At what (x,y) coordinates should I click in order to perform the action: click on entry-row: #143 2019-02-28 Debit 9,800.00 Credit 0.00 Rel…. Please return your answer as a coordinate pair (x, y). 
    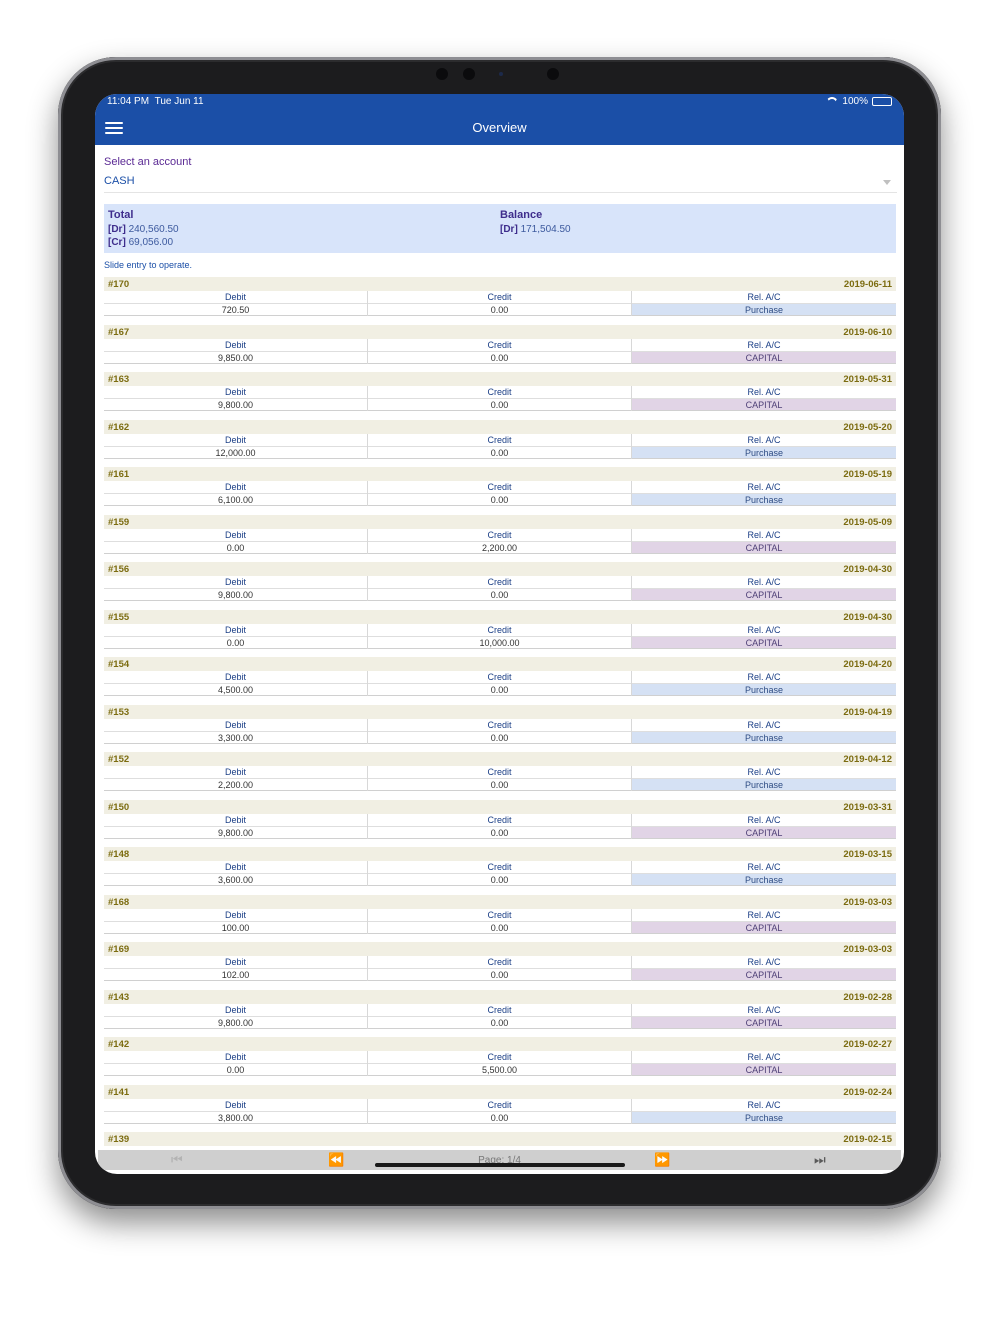
    Looking at the image, I should click on (500, 1013).